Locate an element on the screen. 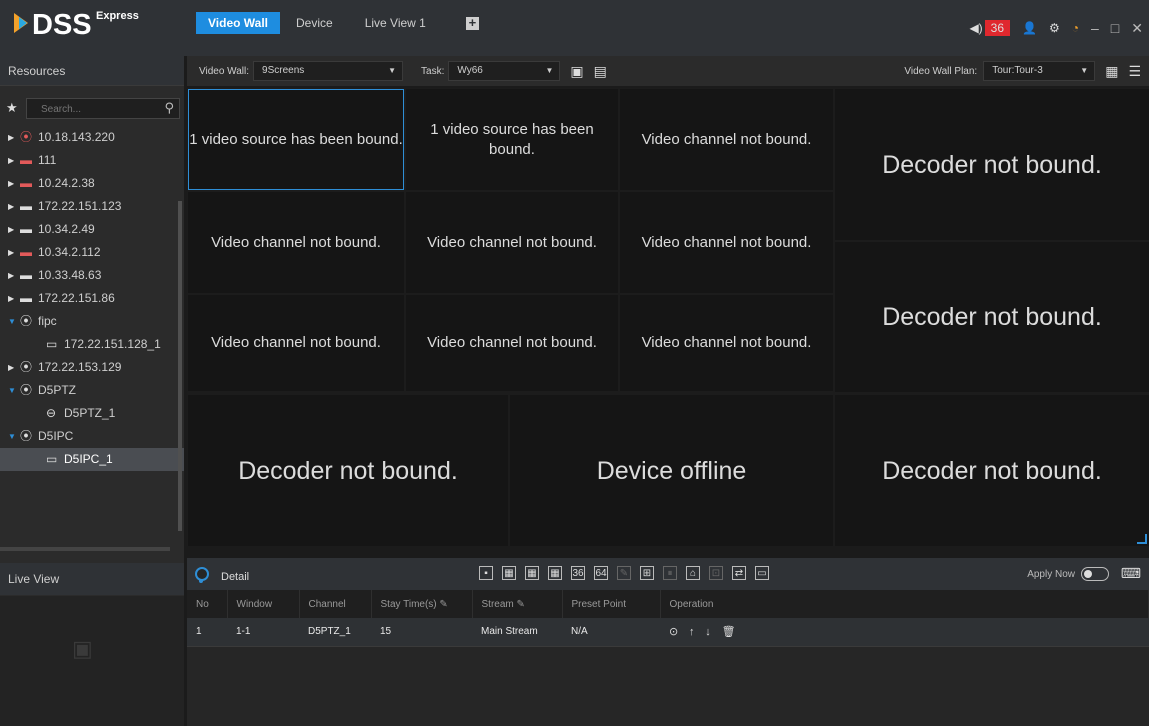 Image resolution: width=1149 pixels, height=726 pixels. plan-select: Tour:Tour-3 ▼ is located at coordinates (1039, 71).